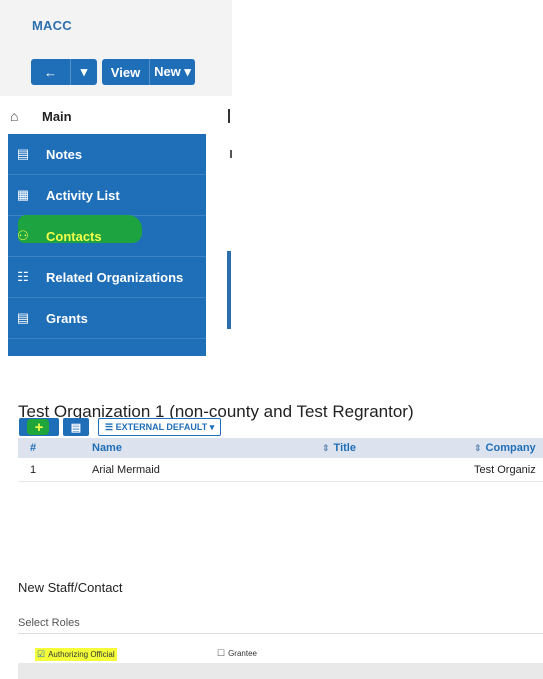 The height and width of the screenshot is (679, 543). Describe the element at coordinates (229, 290) in the screenshot. I see `scrollbar` at that location.